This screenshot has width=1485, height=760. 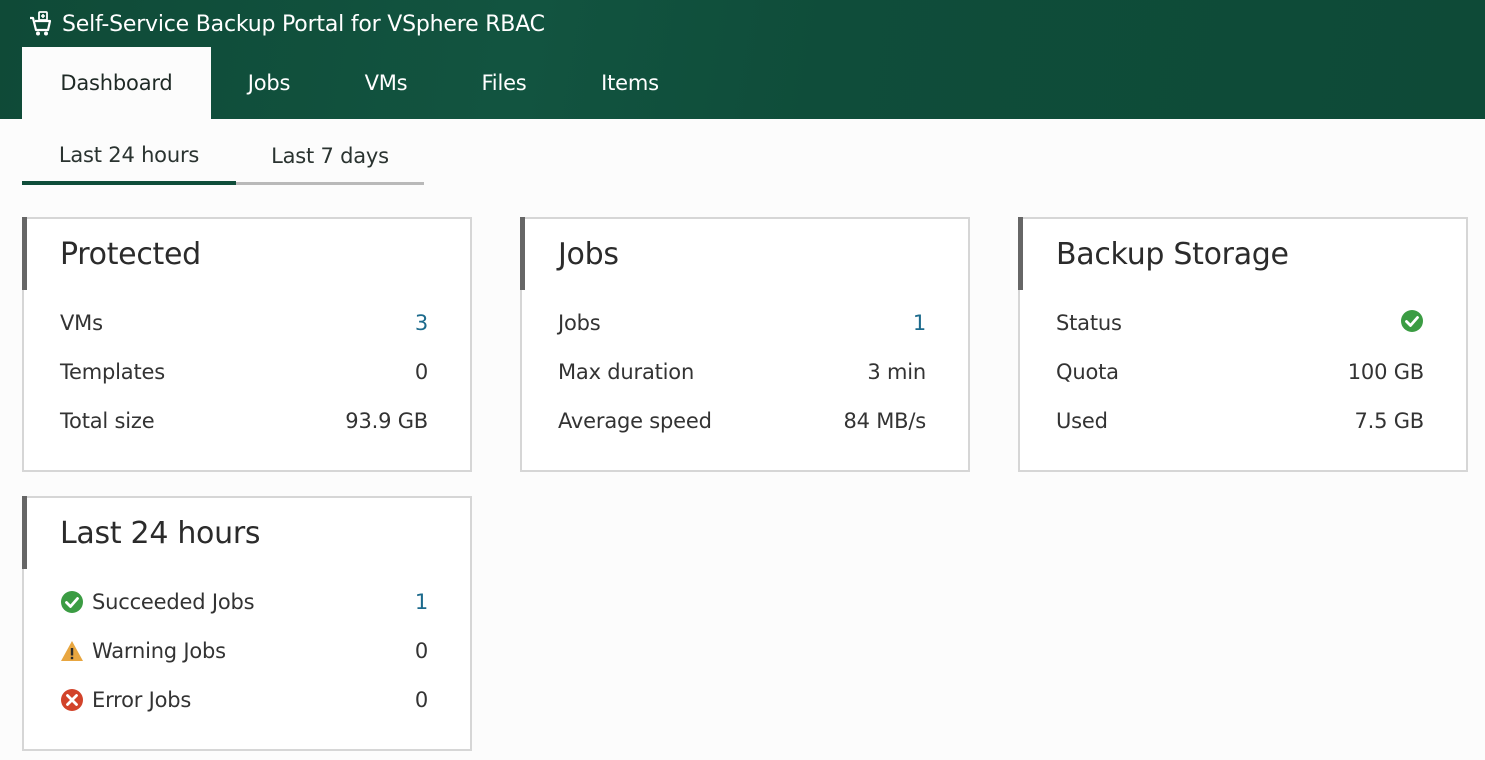 What do you see at coordinates (1389, 421) in the screenshot?
I see `row-value: 7.5 GB` at bounding box center [1389, 421].